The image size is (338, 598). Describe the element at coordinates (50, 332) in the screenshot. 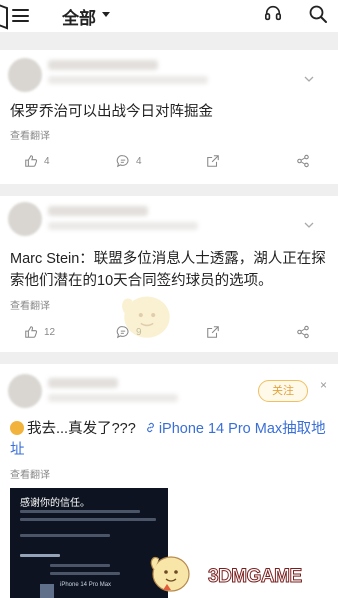

I see `like-count: 12` at that location.